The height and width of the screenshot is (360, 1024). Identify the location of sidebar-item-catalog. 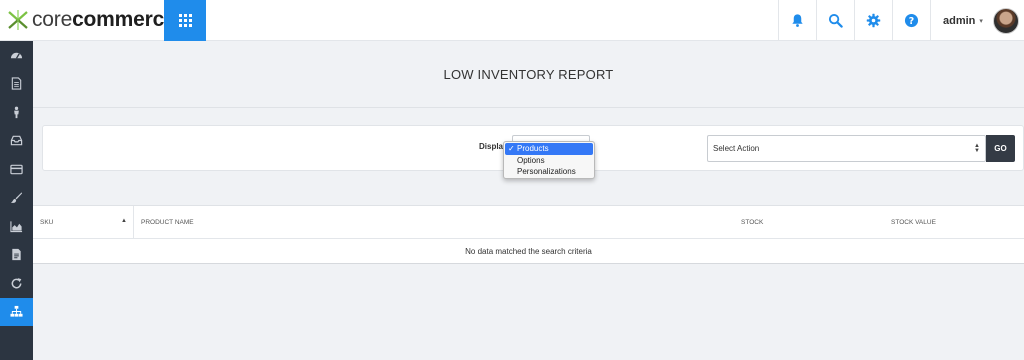
(16, 311).